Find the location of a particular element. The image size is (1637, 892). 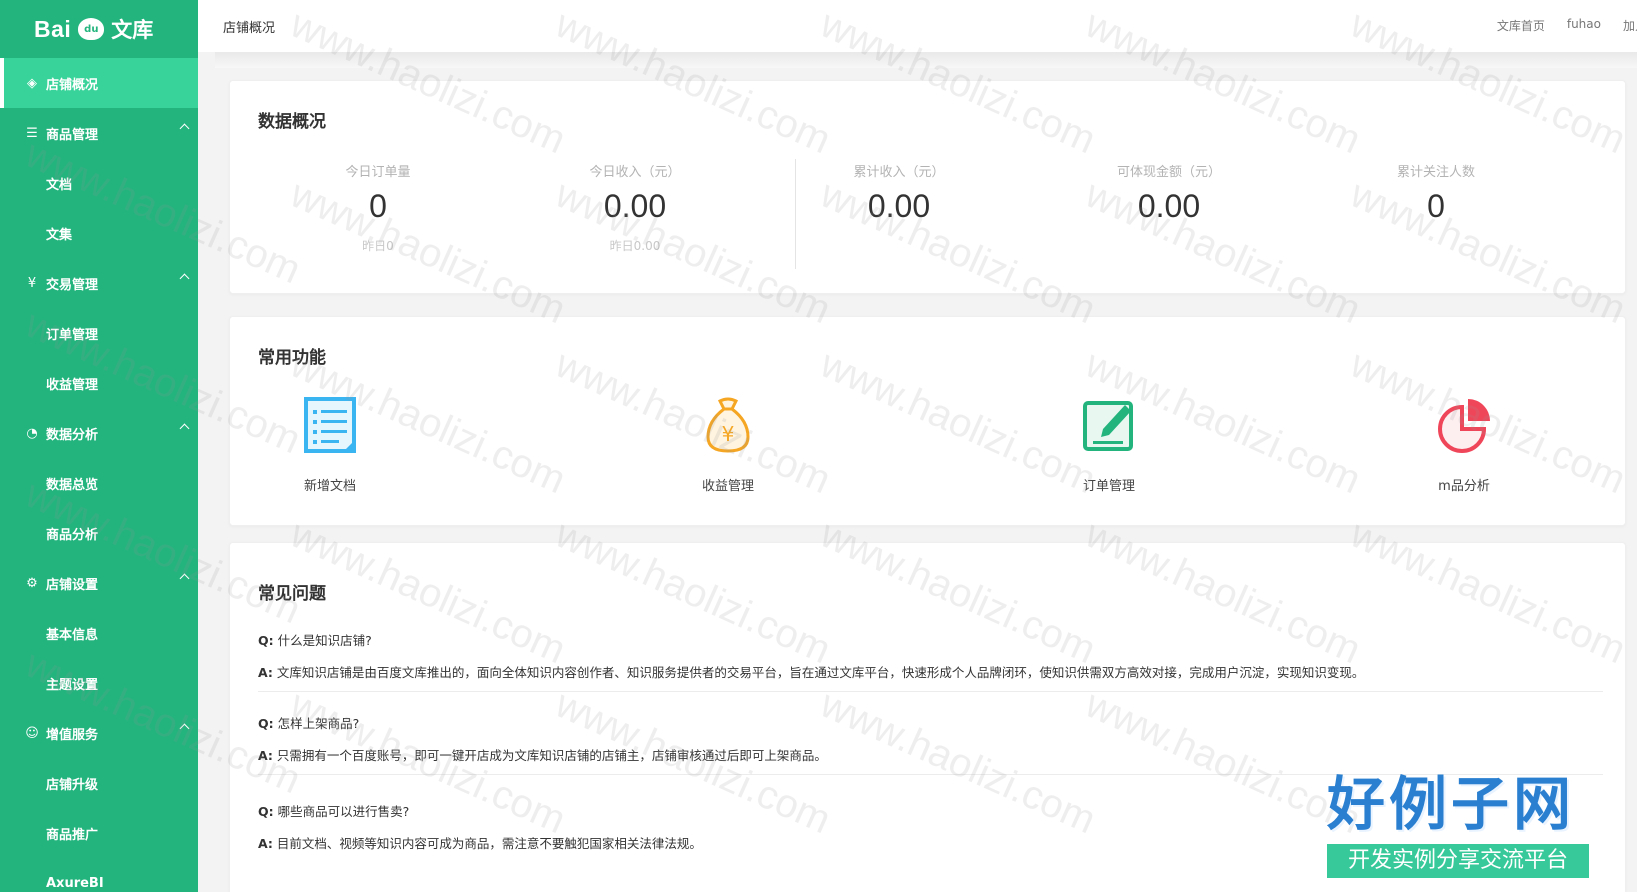

sidebar-item-label: 数据总览 is located at coordinates (72, 485).